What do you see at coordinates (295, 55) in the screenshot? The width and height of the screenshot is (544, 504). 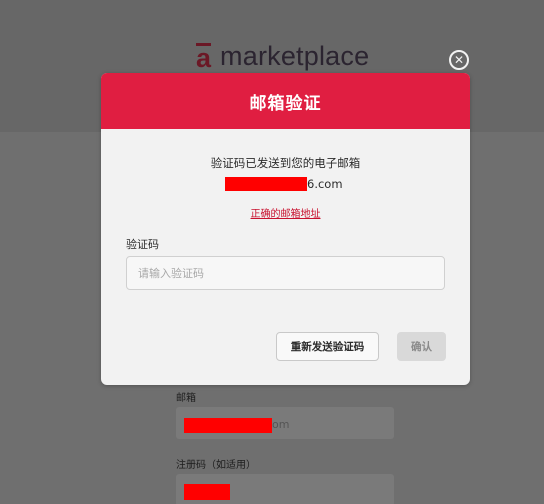 I see `brand-name: marketplace` at bounding box center [295, 55].